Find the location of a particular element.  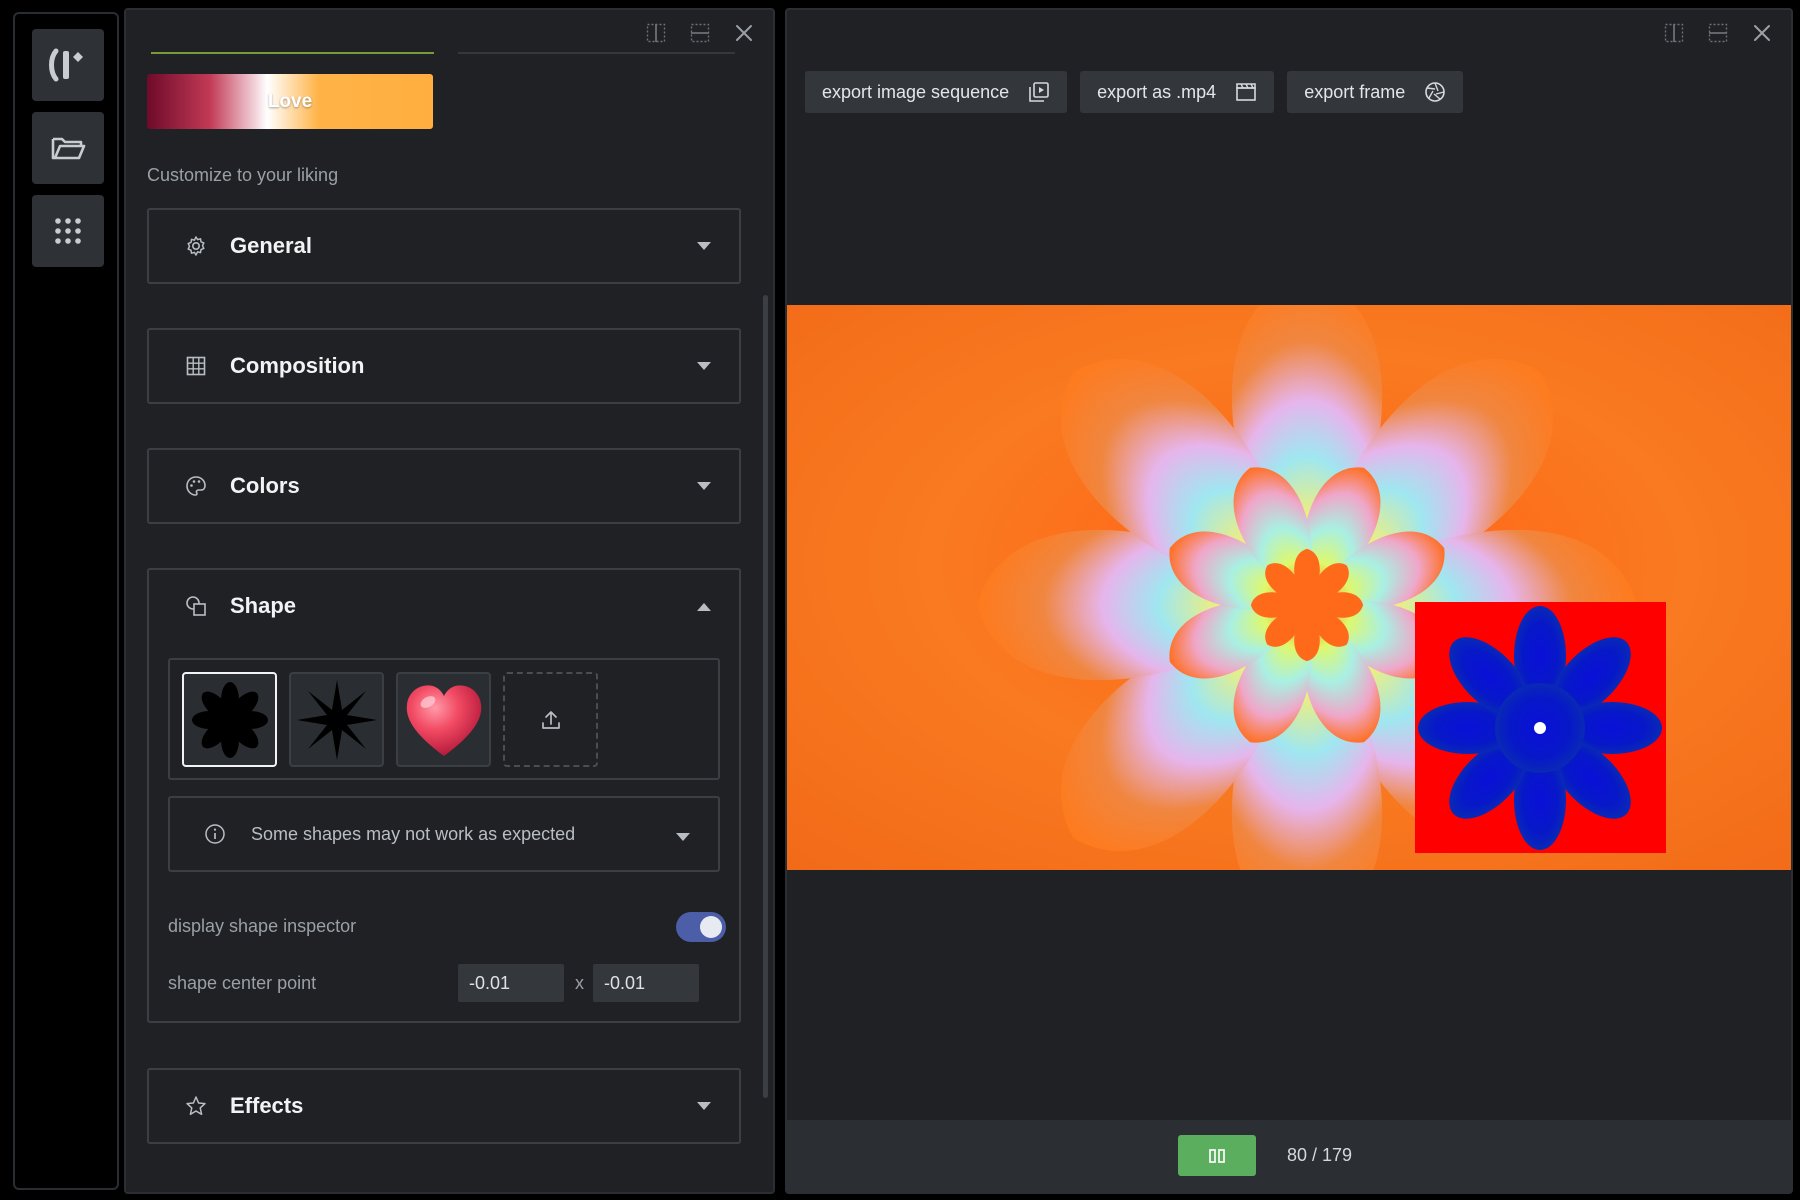

star-icon is located at coordinates (196, 1106).